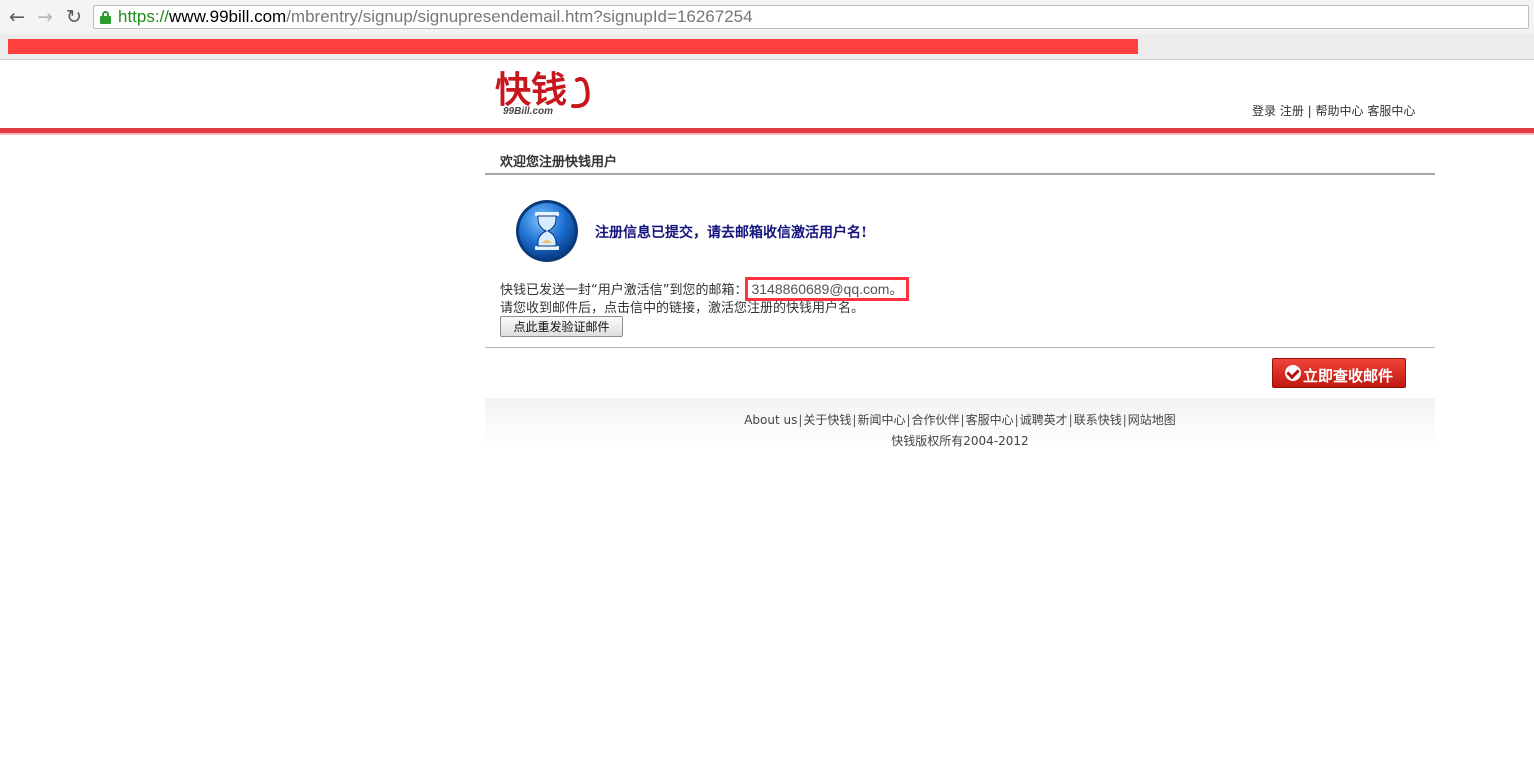 The image size is (1534, 772). I want to click on footer-link-partners: 合作伙伴, so click(936, 420).